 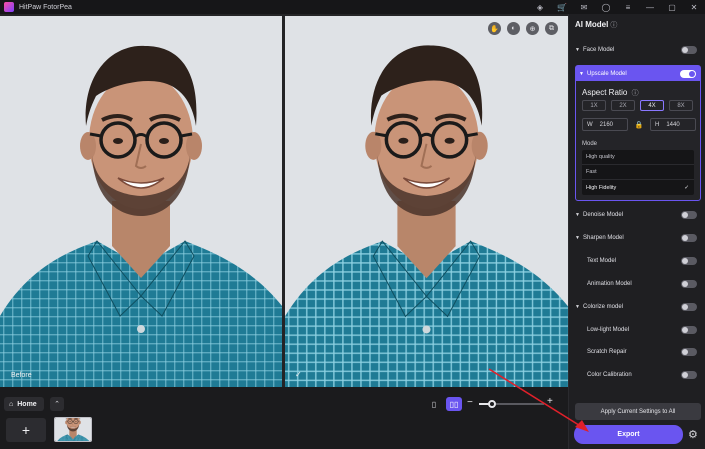 I want to click on export-button: Export, so click(x=628, y=434).